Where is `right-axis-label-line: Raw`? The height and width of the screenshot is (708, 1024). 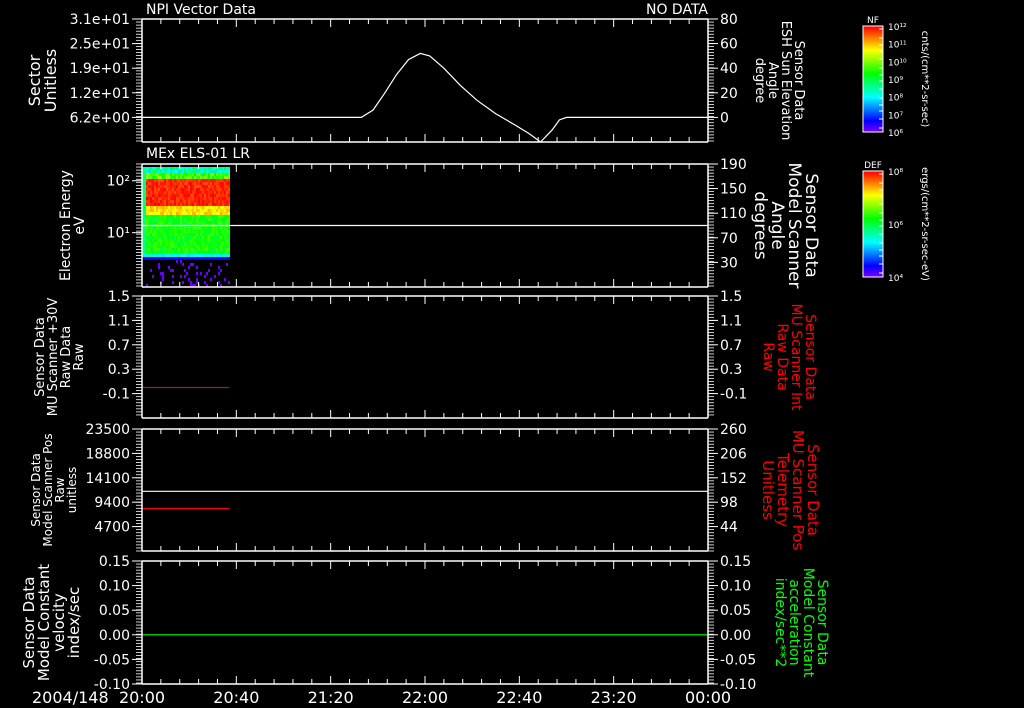
right-axis-label-line: Raw is located at coordinates (768, 356).